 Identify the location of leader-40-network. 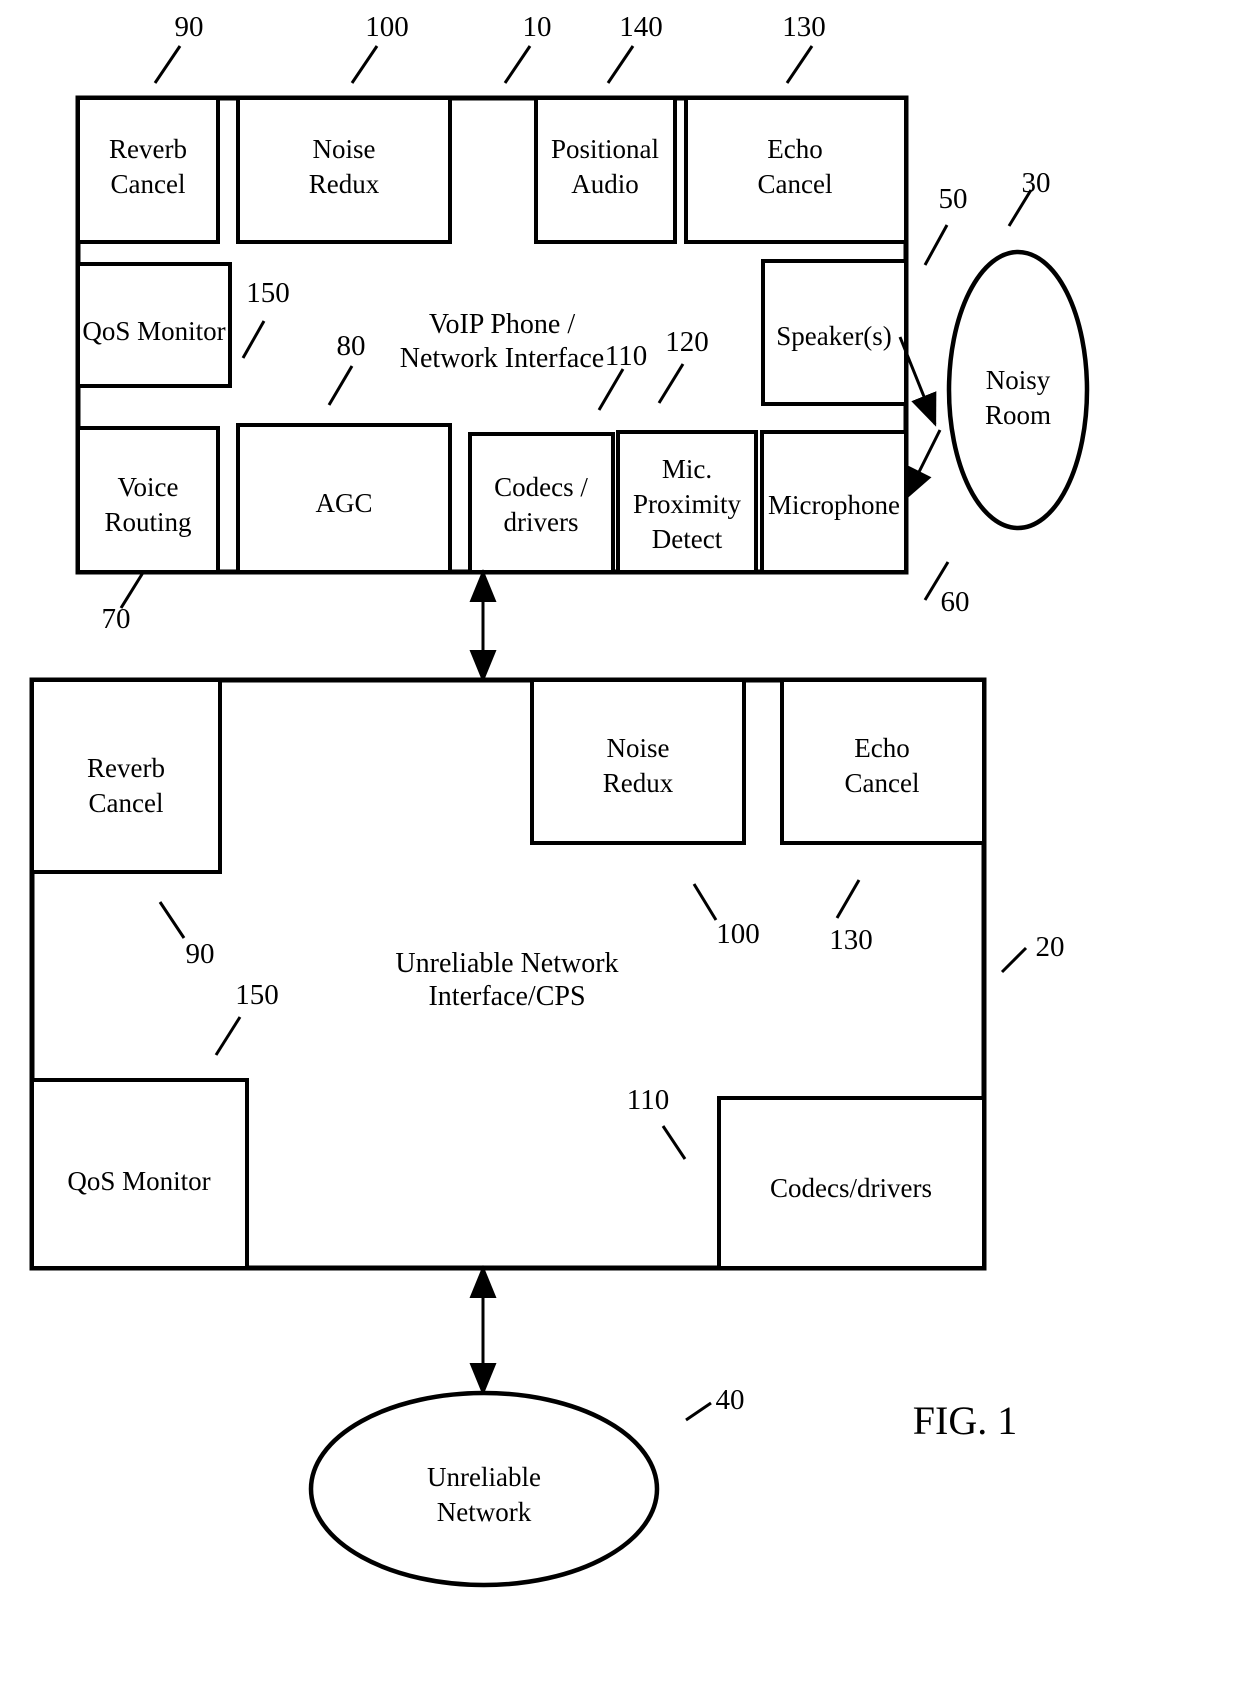
(698, 1411).